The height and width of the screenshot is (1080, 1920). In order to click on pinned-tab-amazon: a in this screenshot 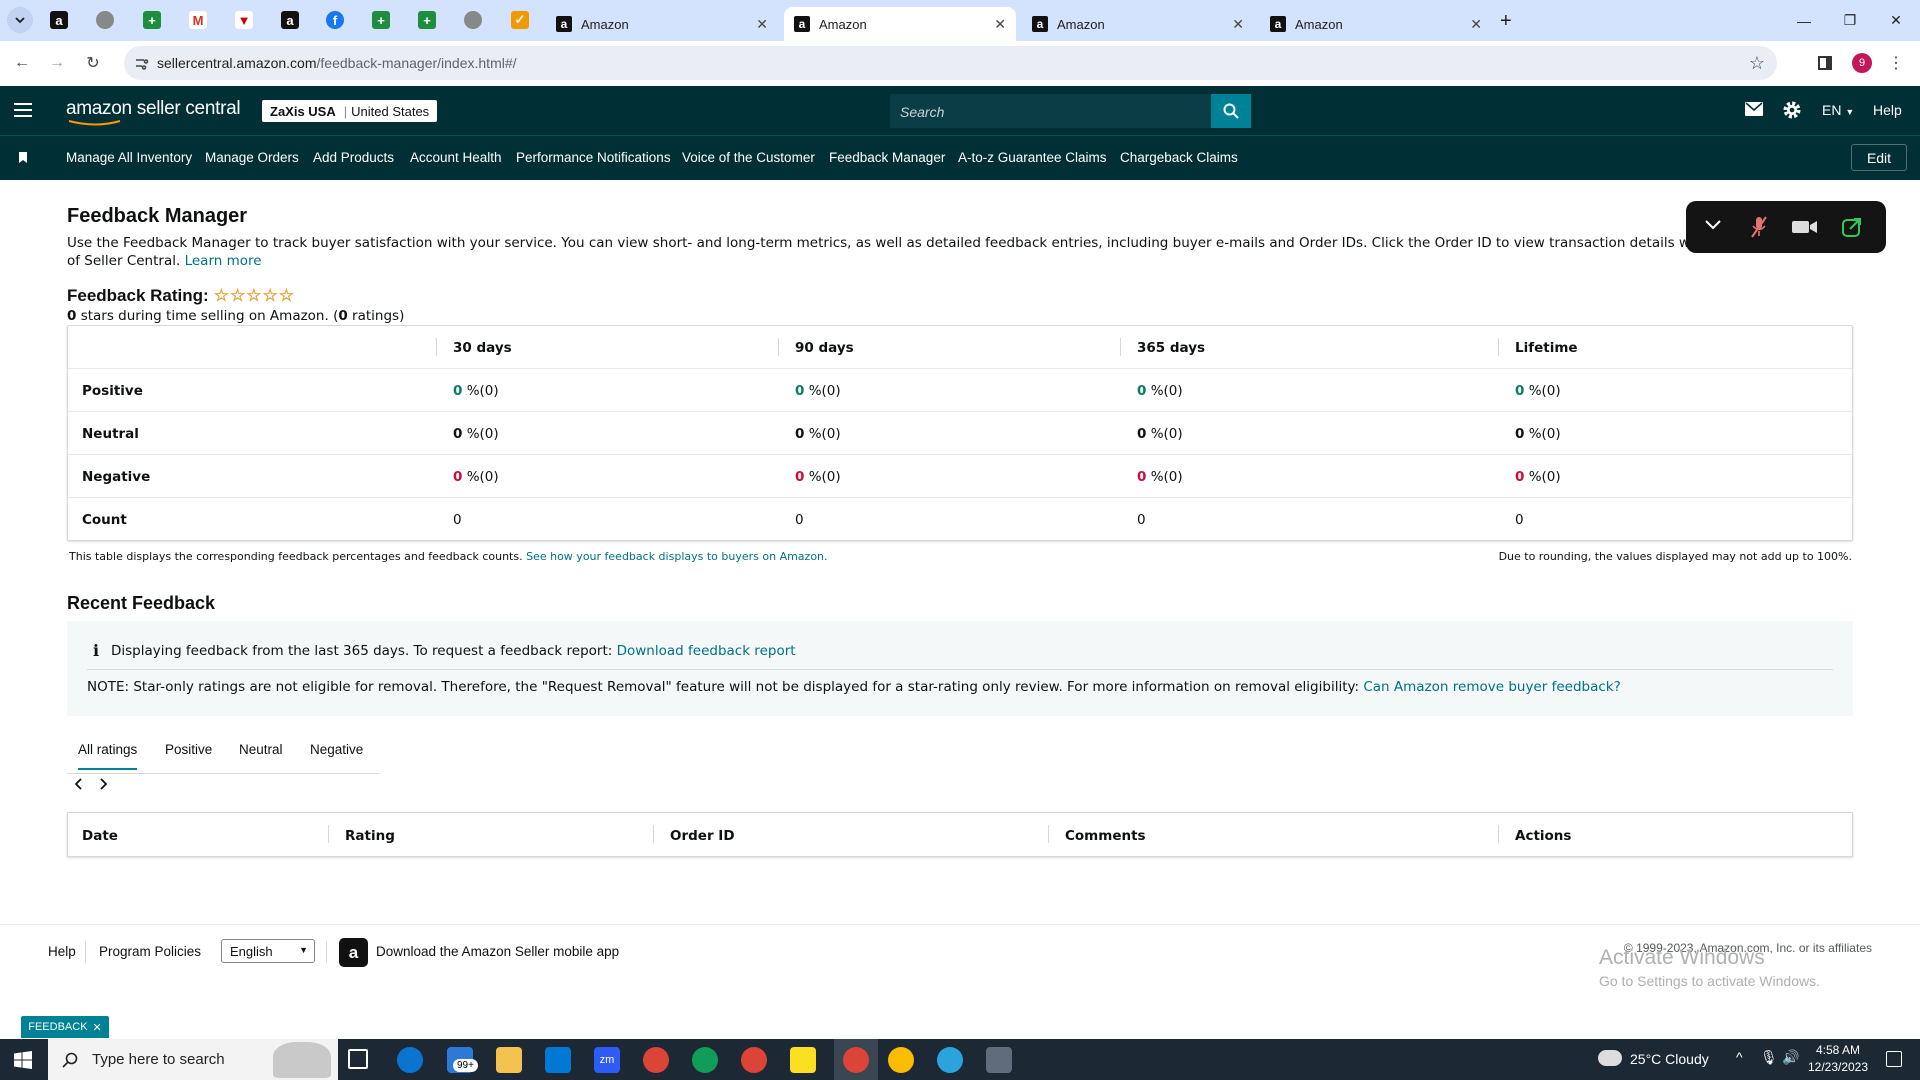, I will do `click(59, 20)`.